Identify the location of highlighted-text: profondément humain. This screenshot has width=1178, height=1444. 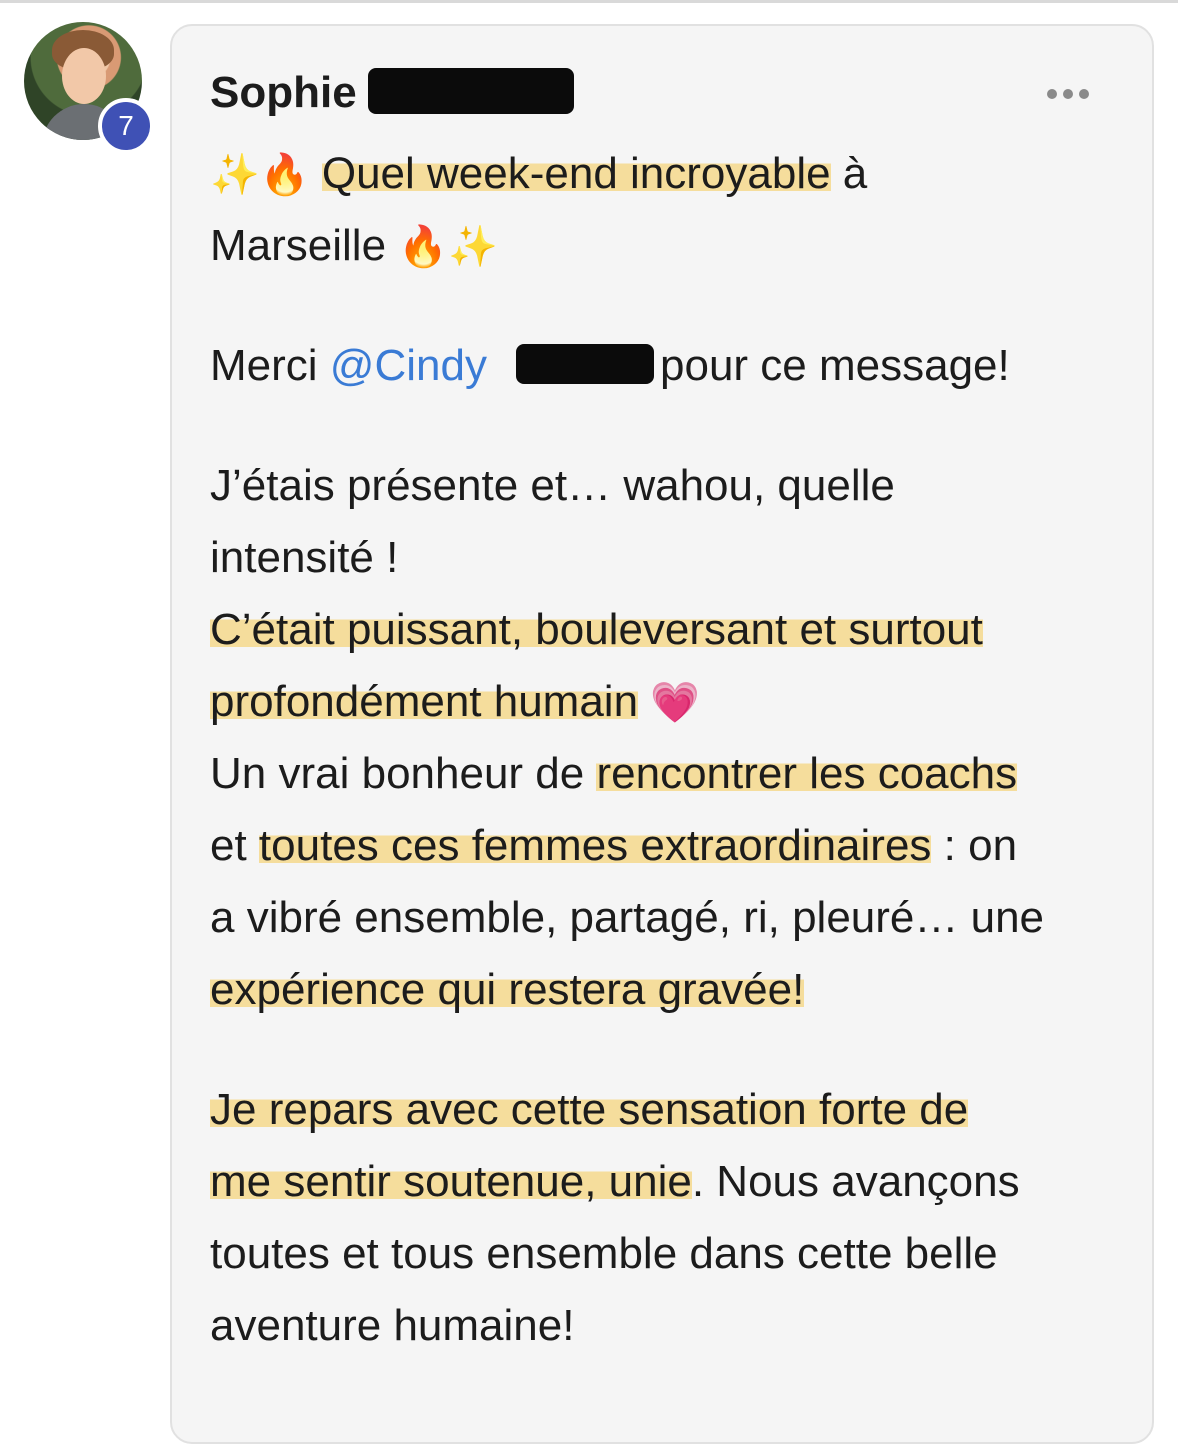
(424, 701).